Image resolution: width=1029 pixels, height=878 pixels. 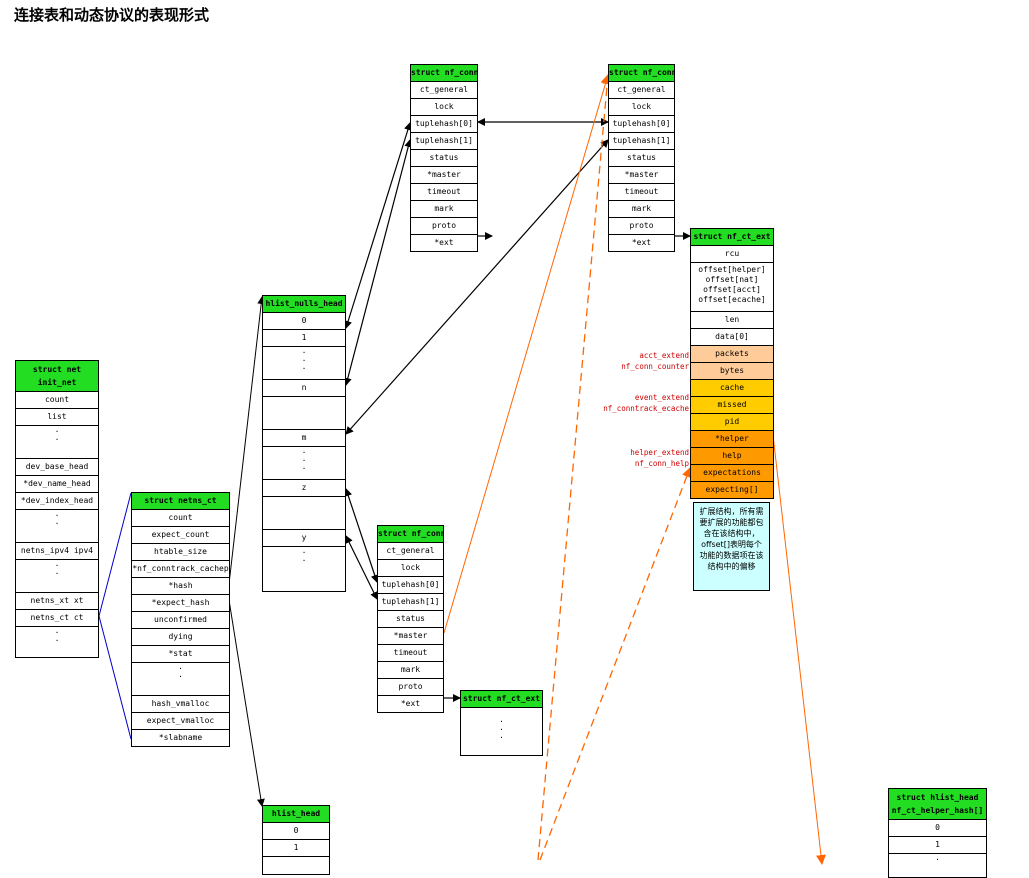 I want to click on helper-extend-label: helper_extend nf_conn_help, so click(x=659, y=458).